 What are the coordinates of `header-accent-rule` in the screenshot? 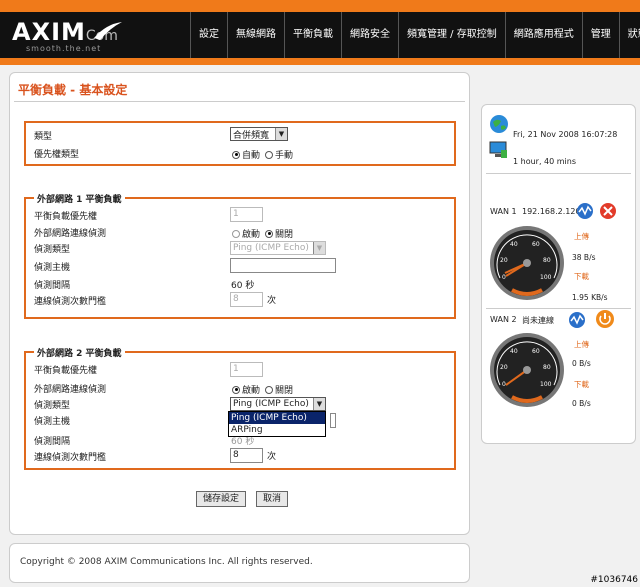 It's located at (320, 61).